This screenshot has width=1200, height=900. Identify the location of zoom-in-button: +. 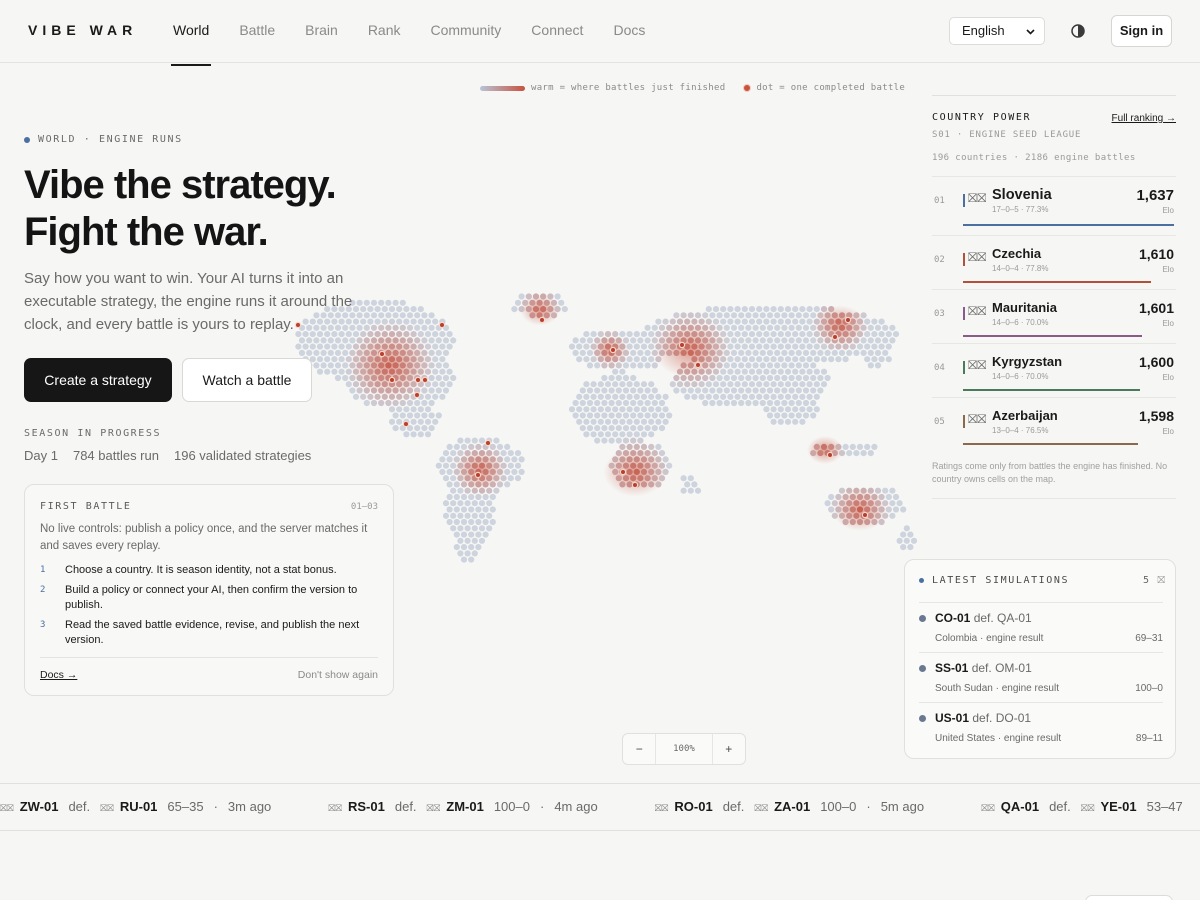
(729, 749).